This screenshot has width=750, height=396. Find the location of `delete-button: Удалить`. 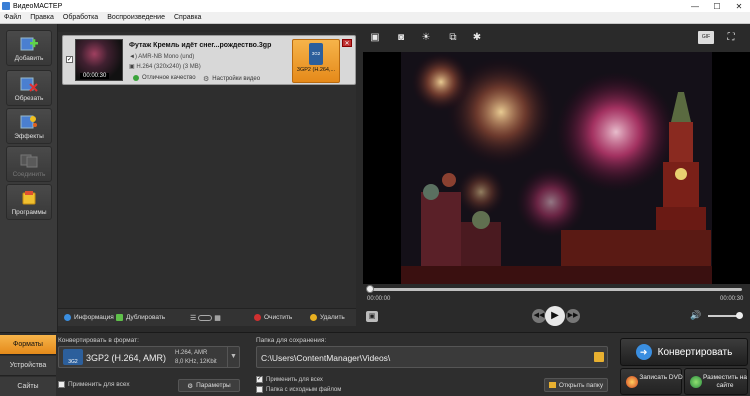

delete-button: Удалить is located at coordinates (327, 317).